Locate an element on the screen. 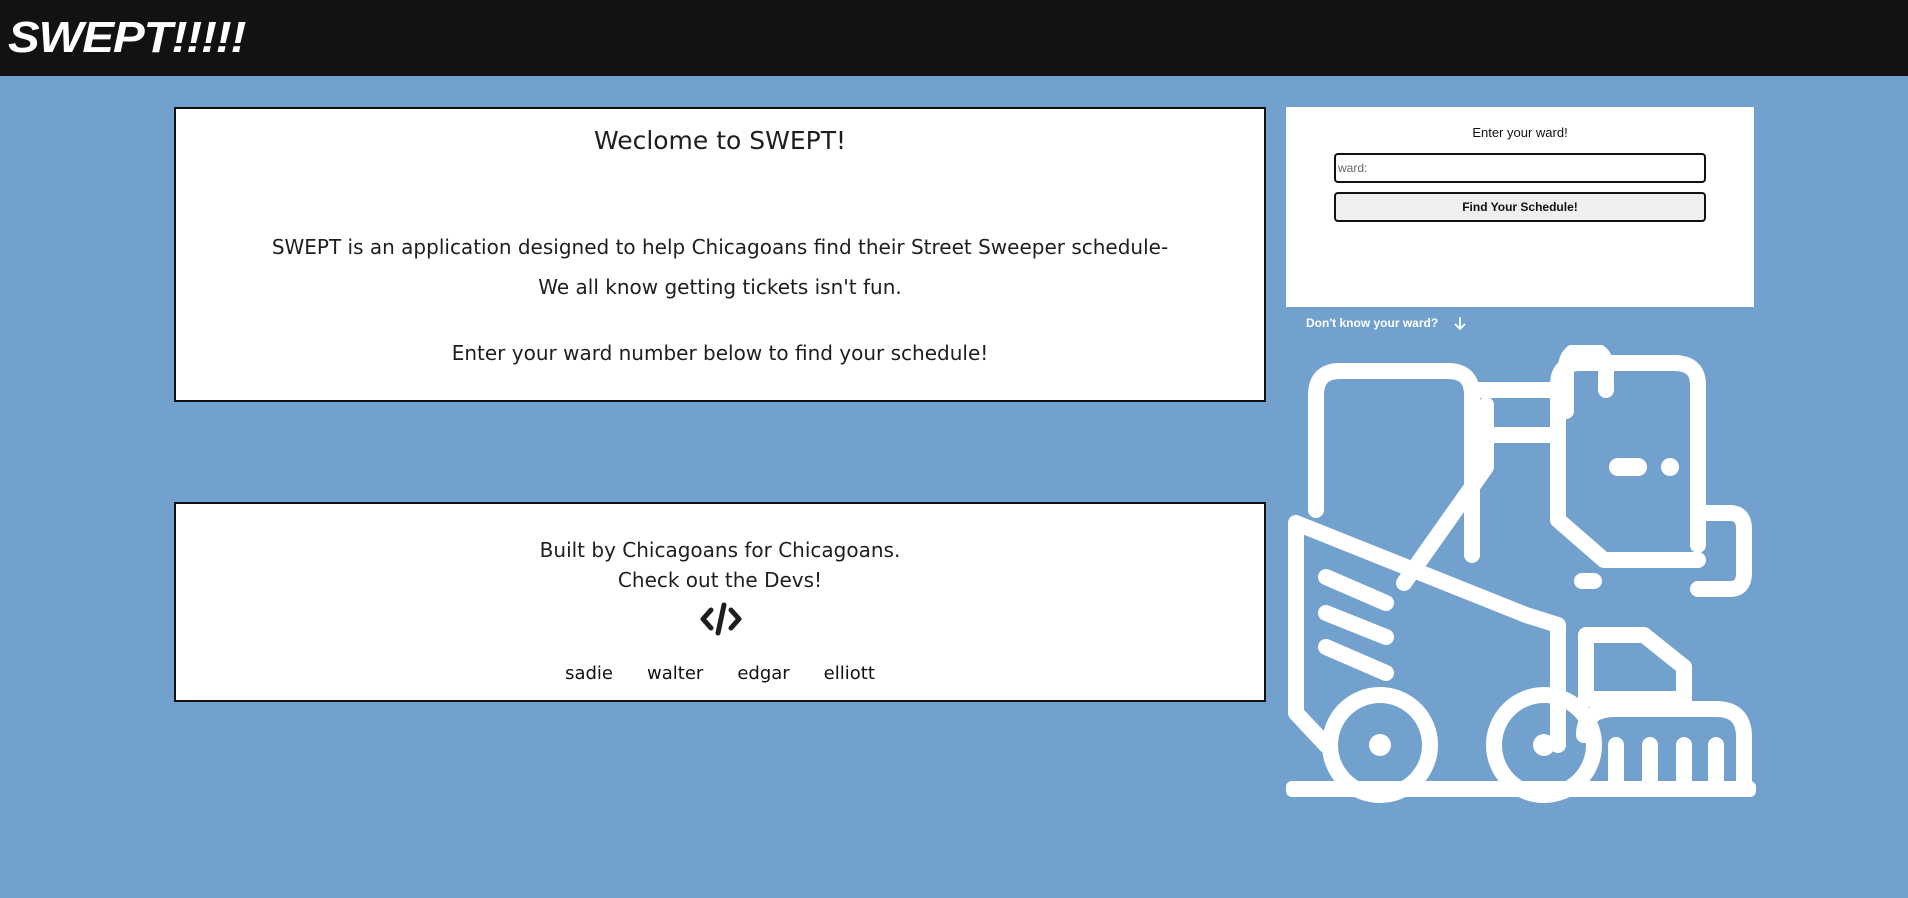  ward-help-link: Don't know your ward? is located at coordinates (1386, 323).